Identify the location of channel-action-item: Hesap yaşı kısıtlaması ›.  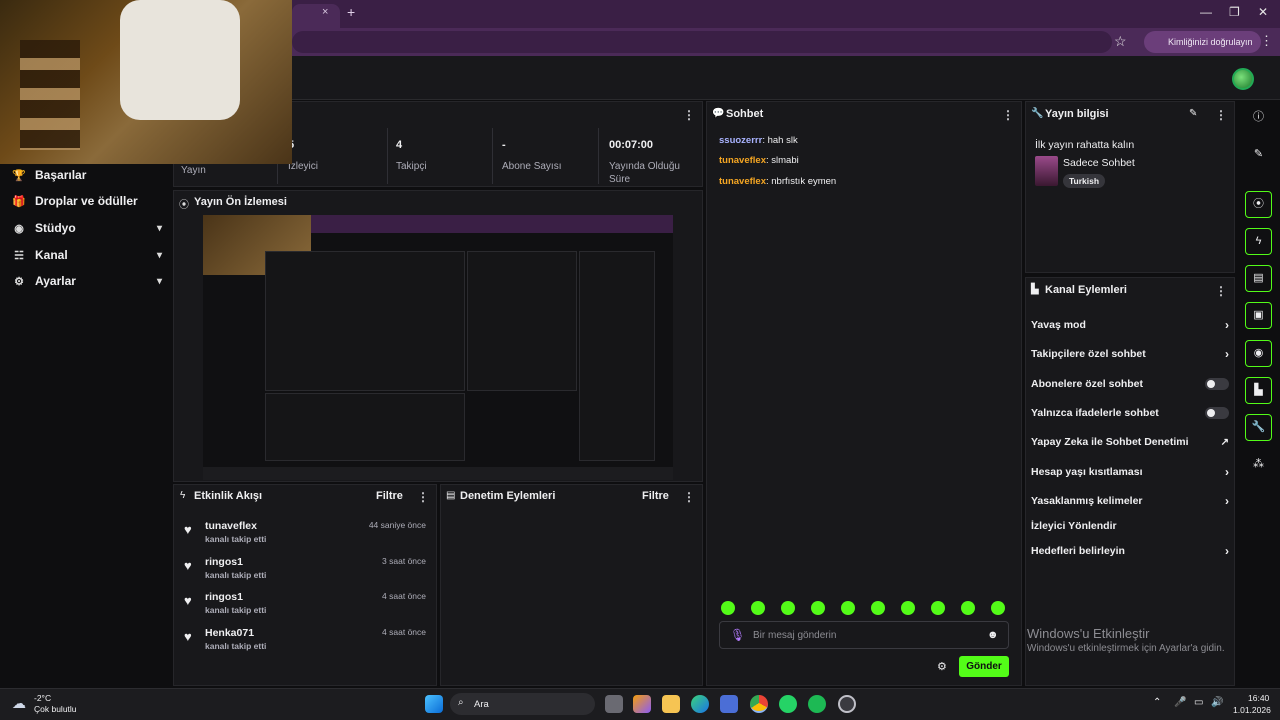
(1130, 472).